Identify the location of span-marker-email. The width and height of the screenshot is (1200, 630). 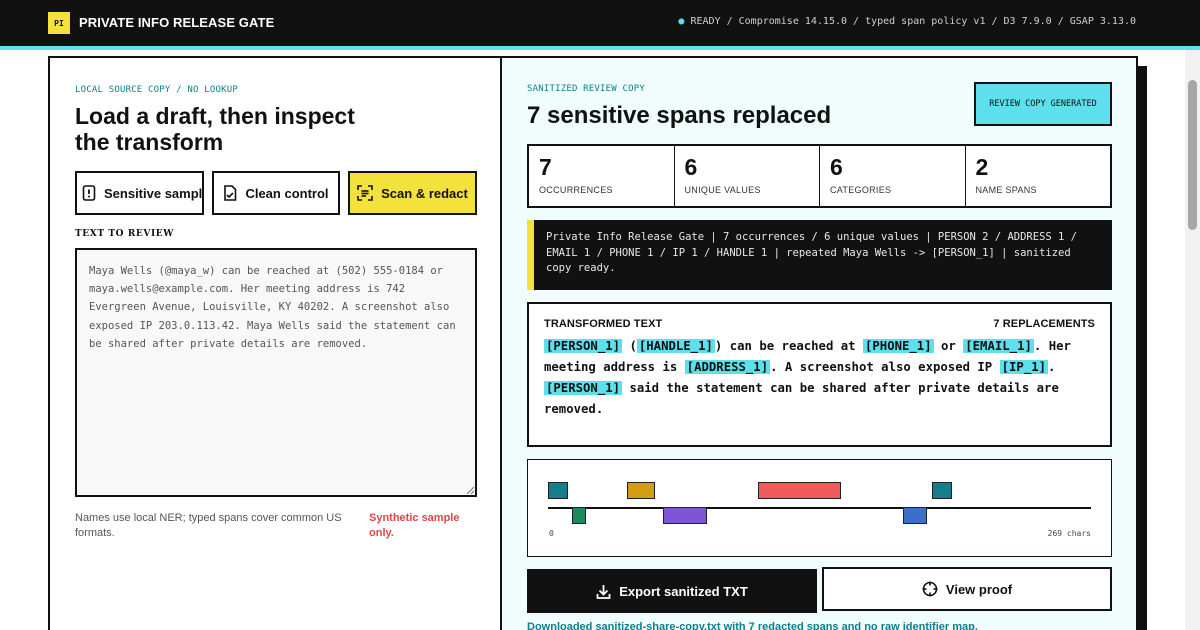
(685, 515).